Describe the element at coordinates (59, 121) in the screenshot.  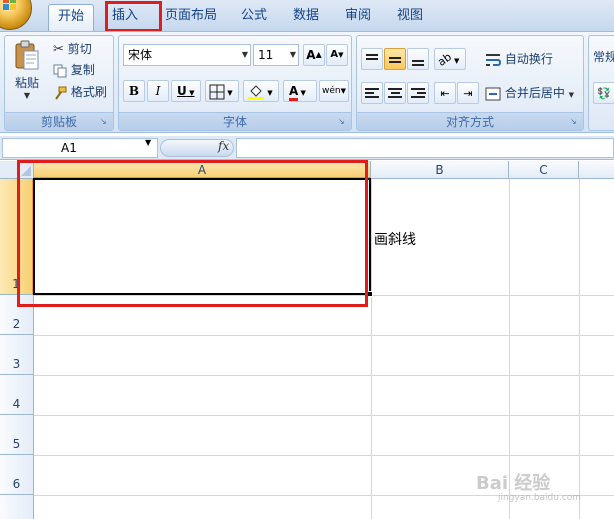
I see `clipboard-group-label: 剪贴板` at that location.